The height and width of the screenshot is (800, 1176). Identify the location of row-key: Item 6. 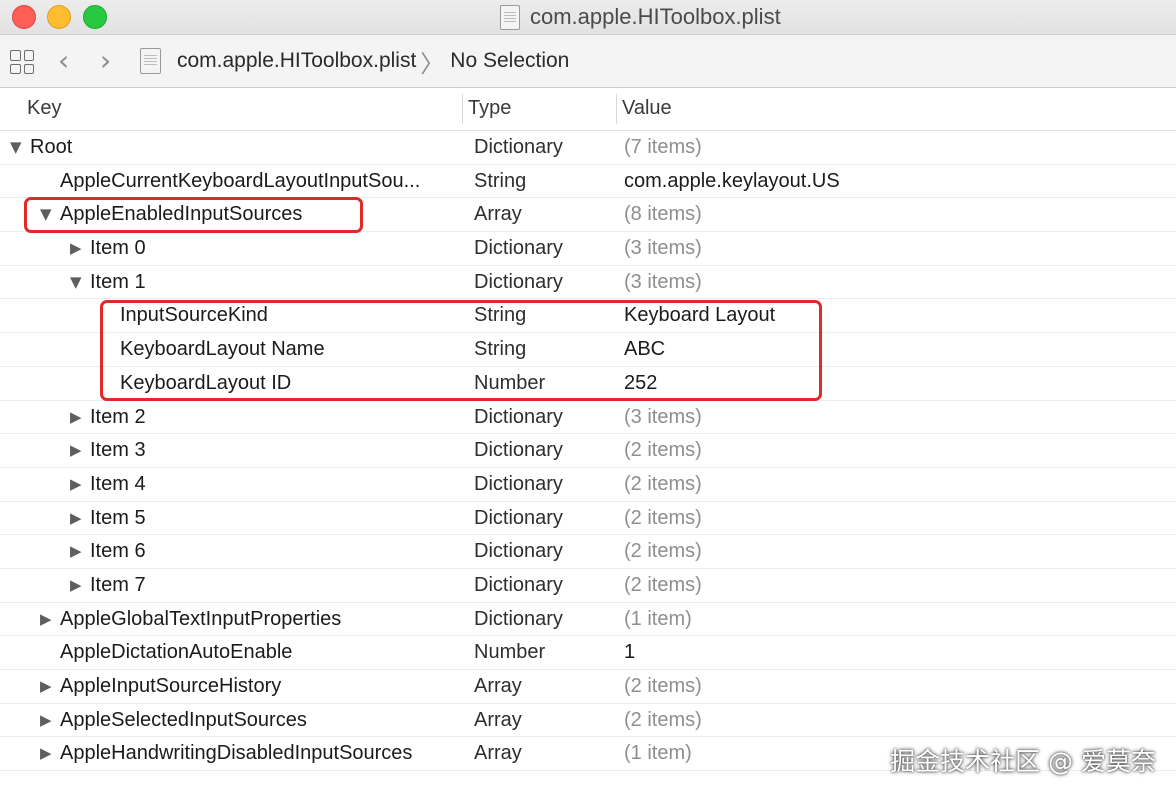
(118, 551).